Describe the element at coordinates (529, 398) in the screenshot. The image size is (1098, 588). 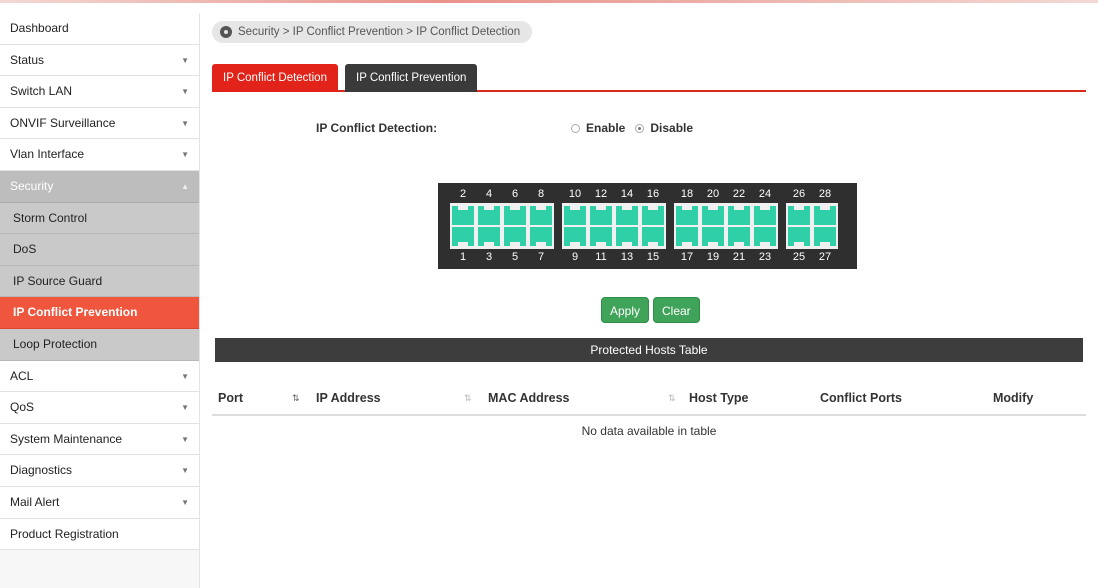
I see `column-mac-address: MAC Address` at that location.